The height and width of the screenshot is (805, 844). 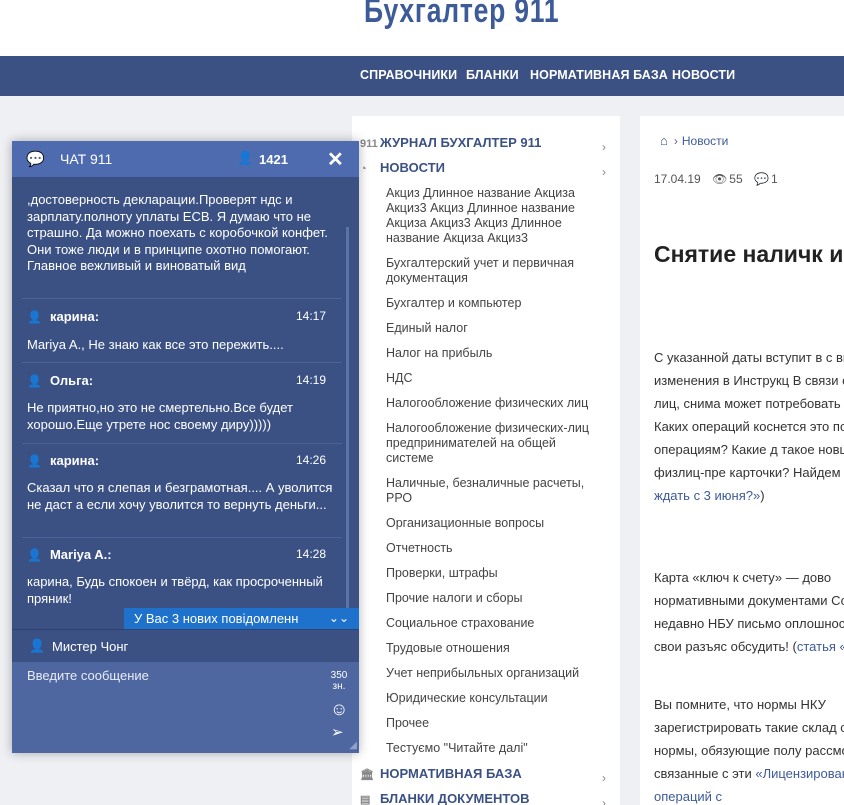 What do you see at coordinates (369, 144) in the screenshot?
I see `logo-911-icon: 911` at bounding box center [369, 144].